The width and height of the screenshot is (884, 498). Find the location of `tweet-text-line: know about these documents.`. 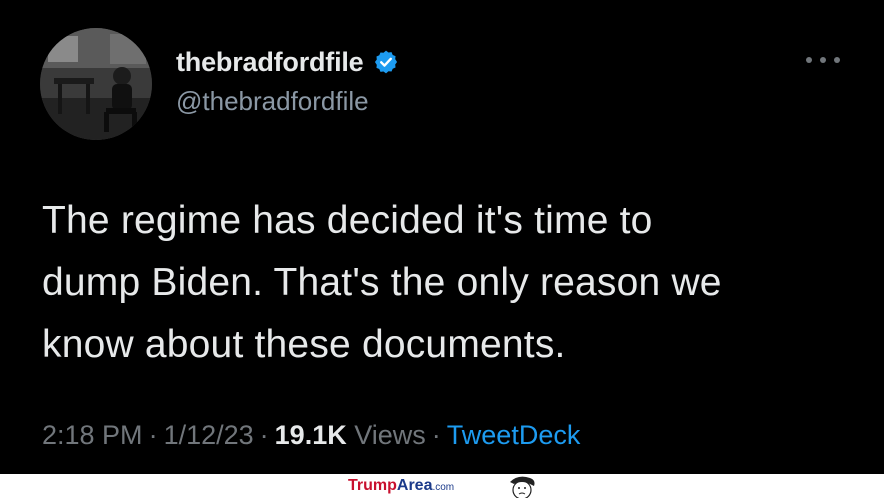

tweet-text-line: know about these documents. is located at coordinates (304, 344).